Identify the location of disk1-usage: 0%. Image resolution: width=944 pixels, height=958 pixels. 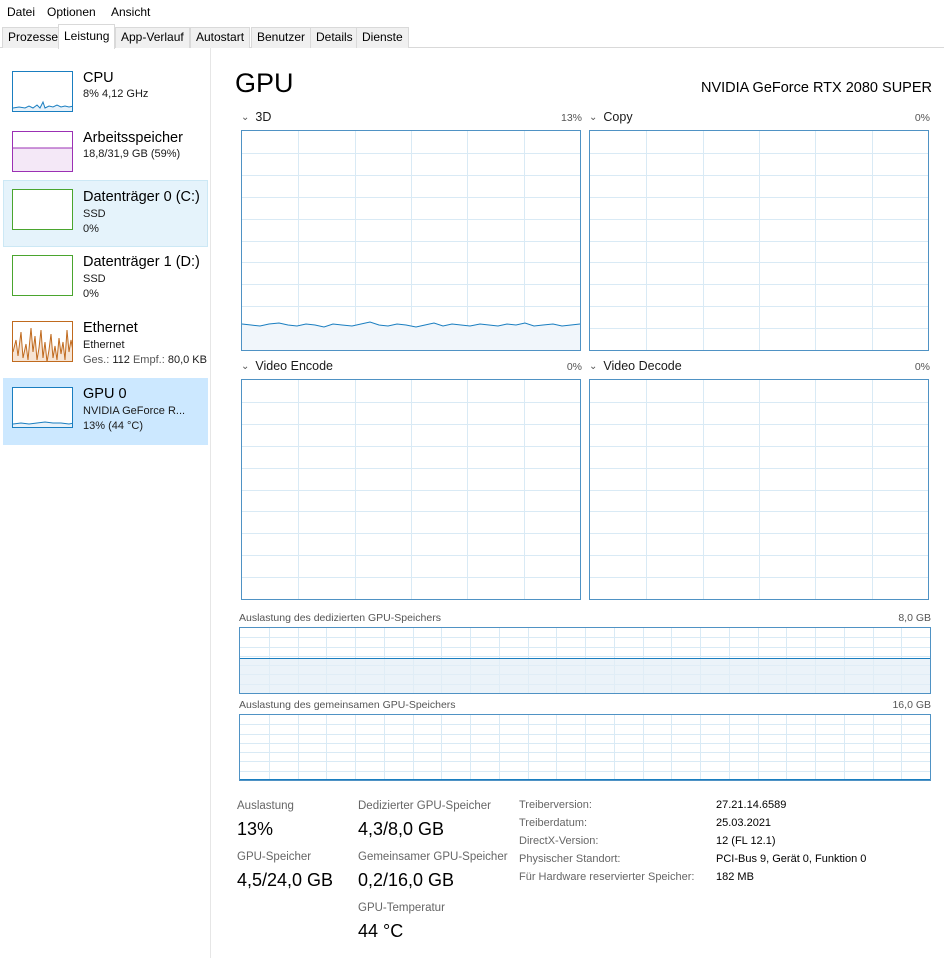
(91, 294).